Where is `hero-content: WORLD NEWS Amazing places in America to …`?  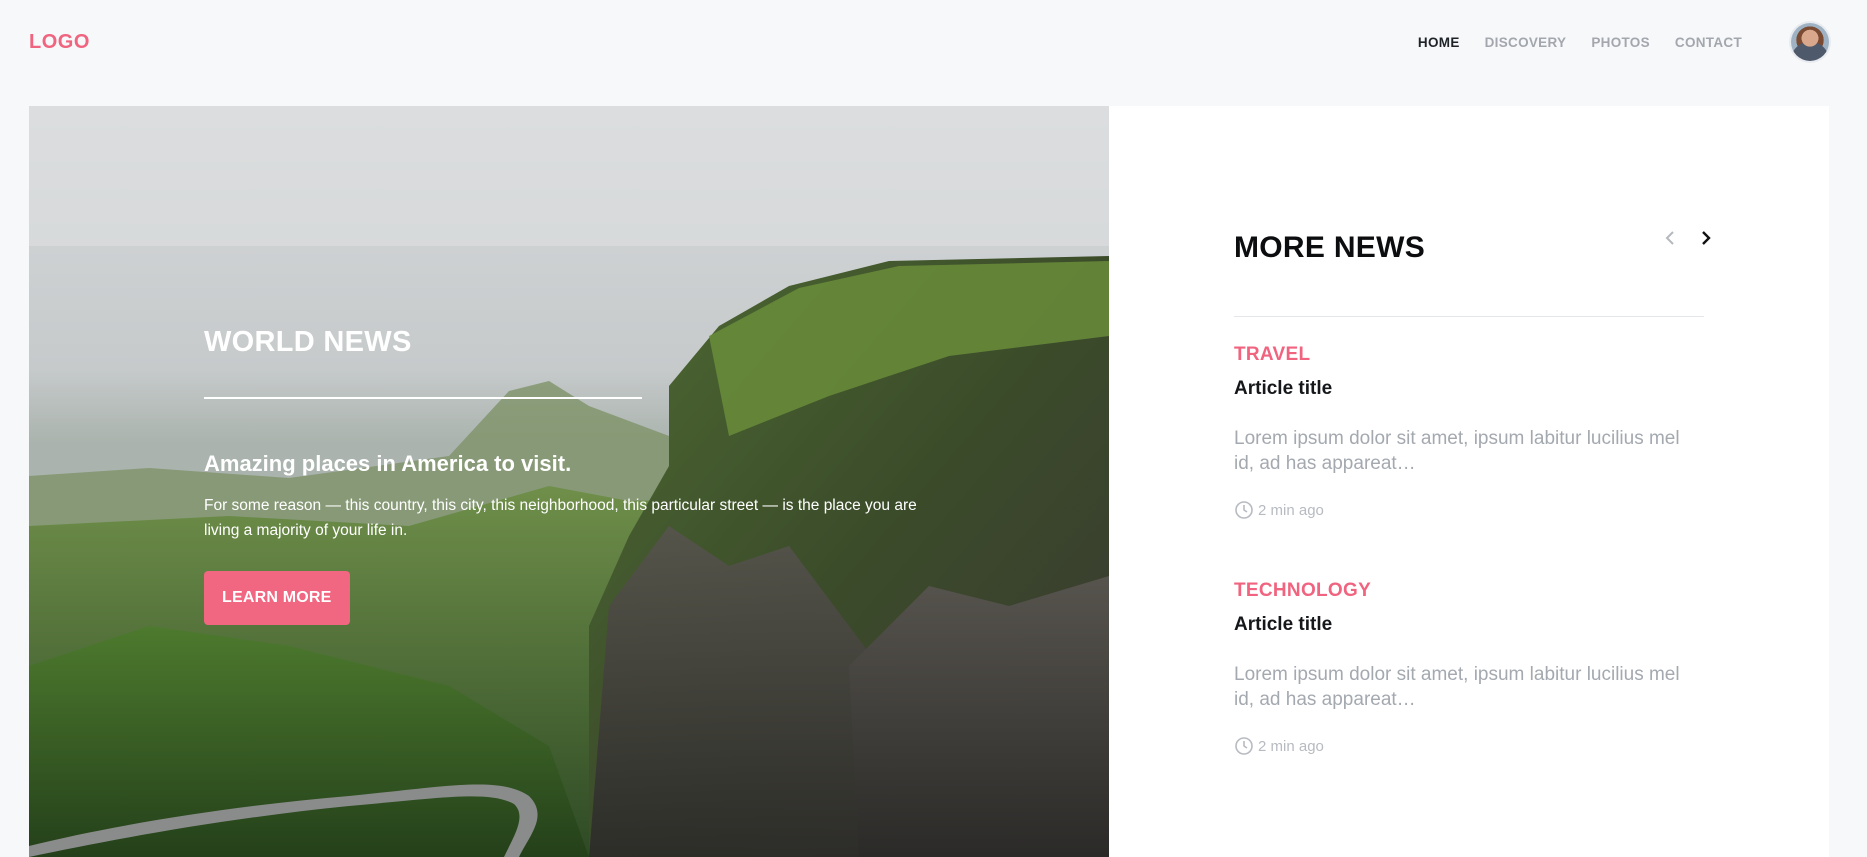
hero-content: WORLD NEWS Amazing places in America to … is located at coordinates (584, 475).